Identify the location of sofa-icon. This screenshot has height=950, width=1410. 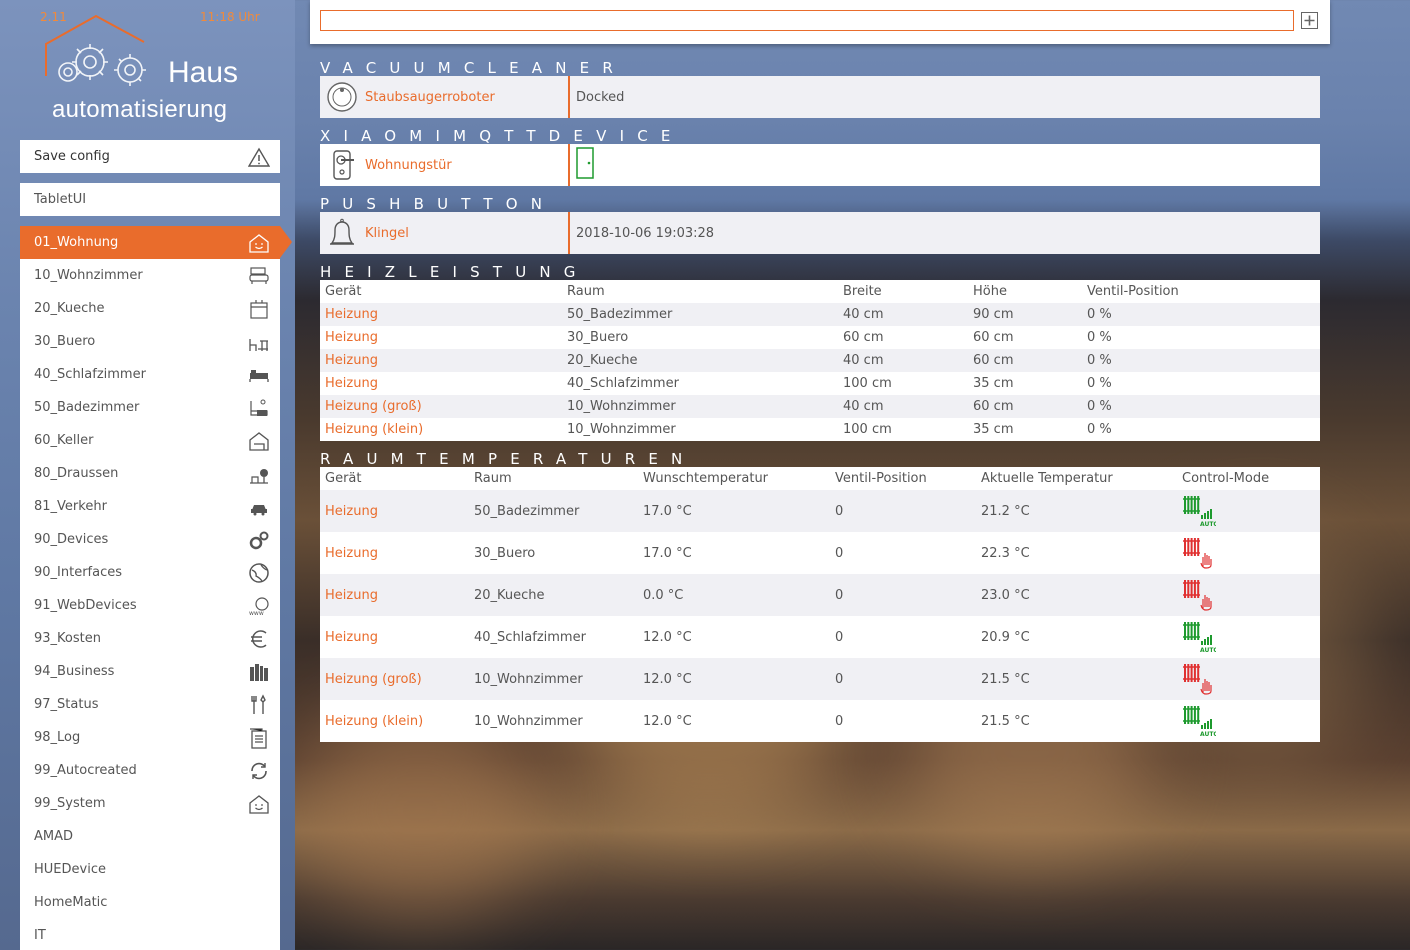
(259, 275).